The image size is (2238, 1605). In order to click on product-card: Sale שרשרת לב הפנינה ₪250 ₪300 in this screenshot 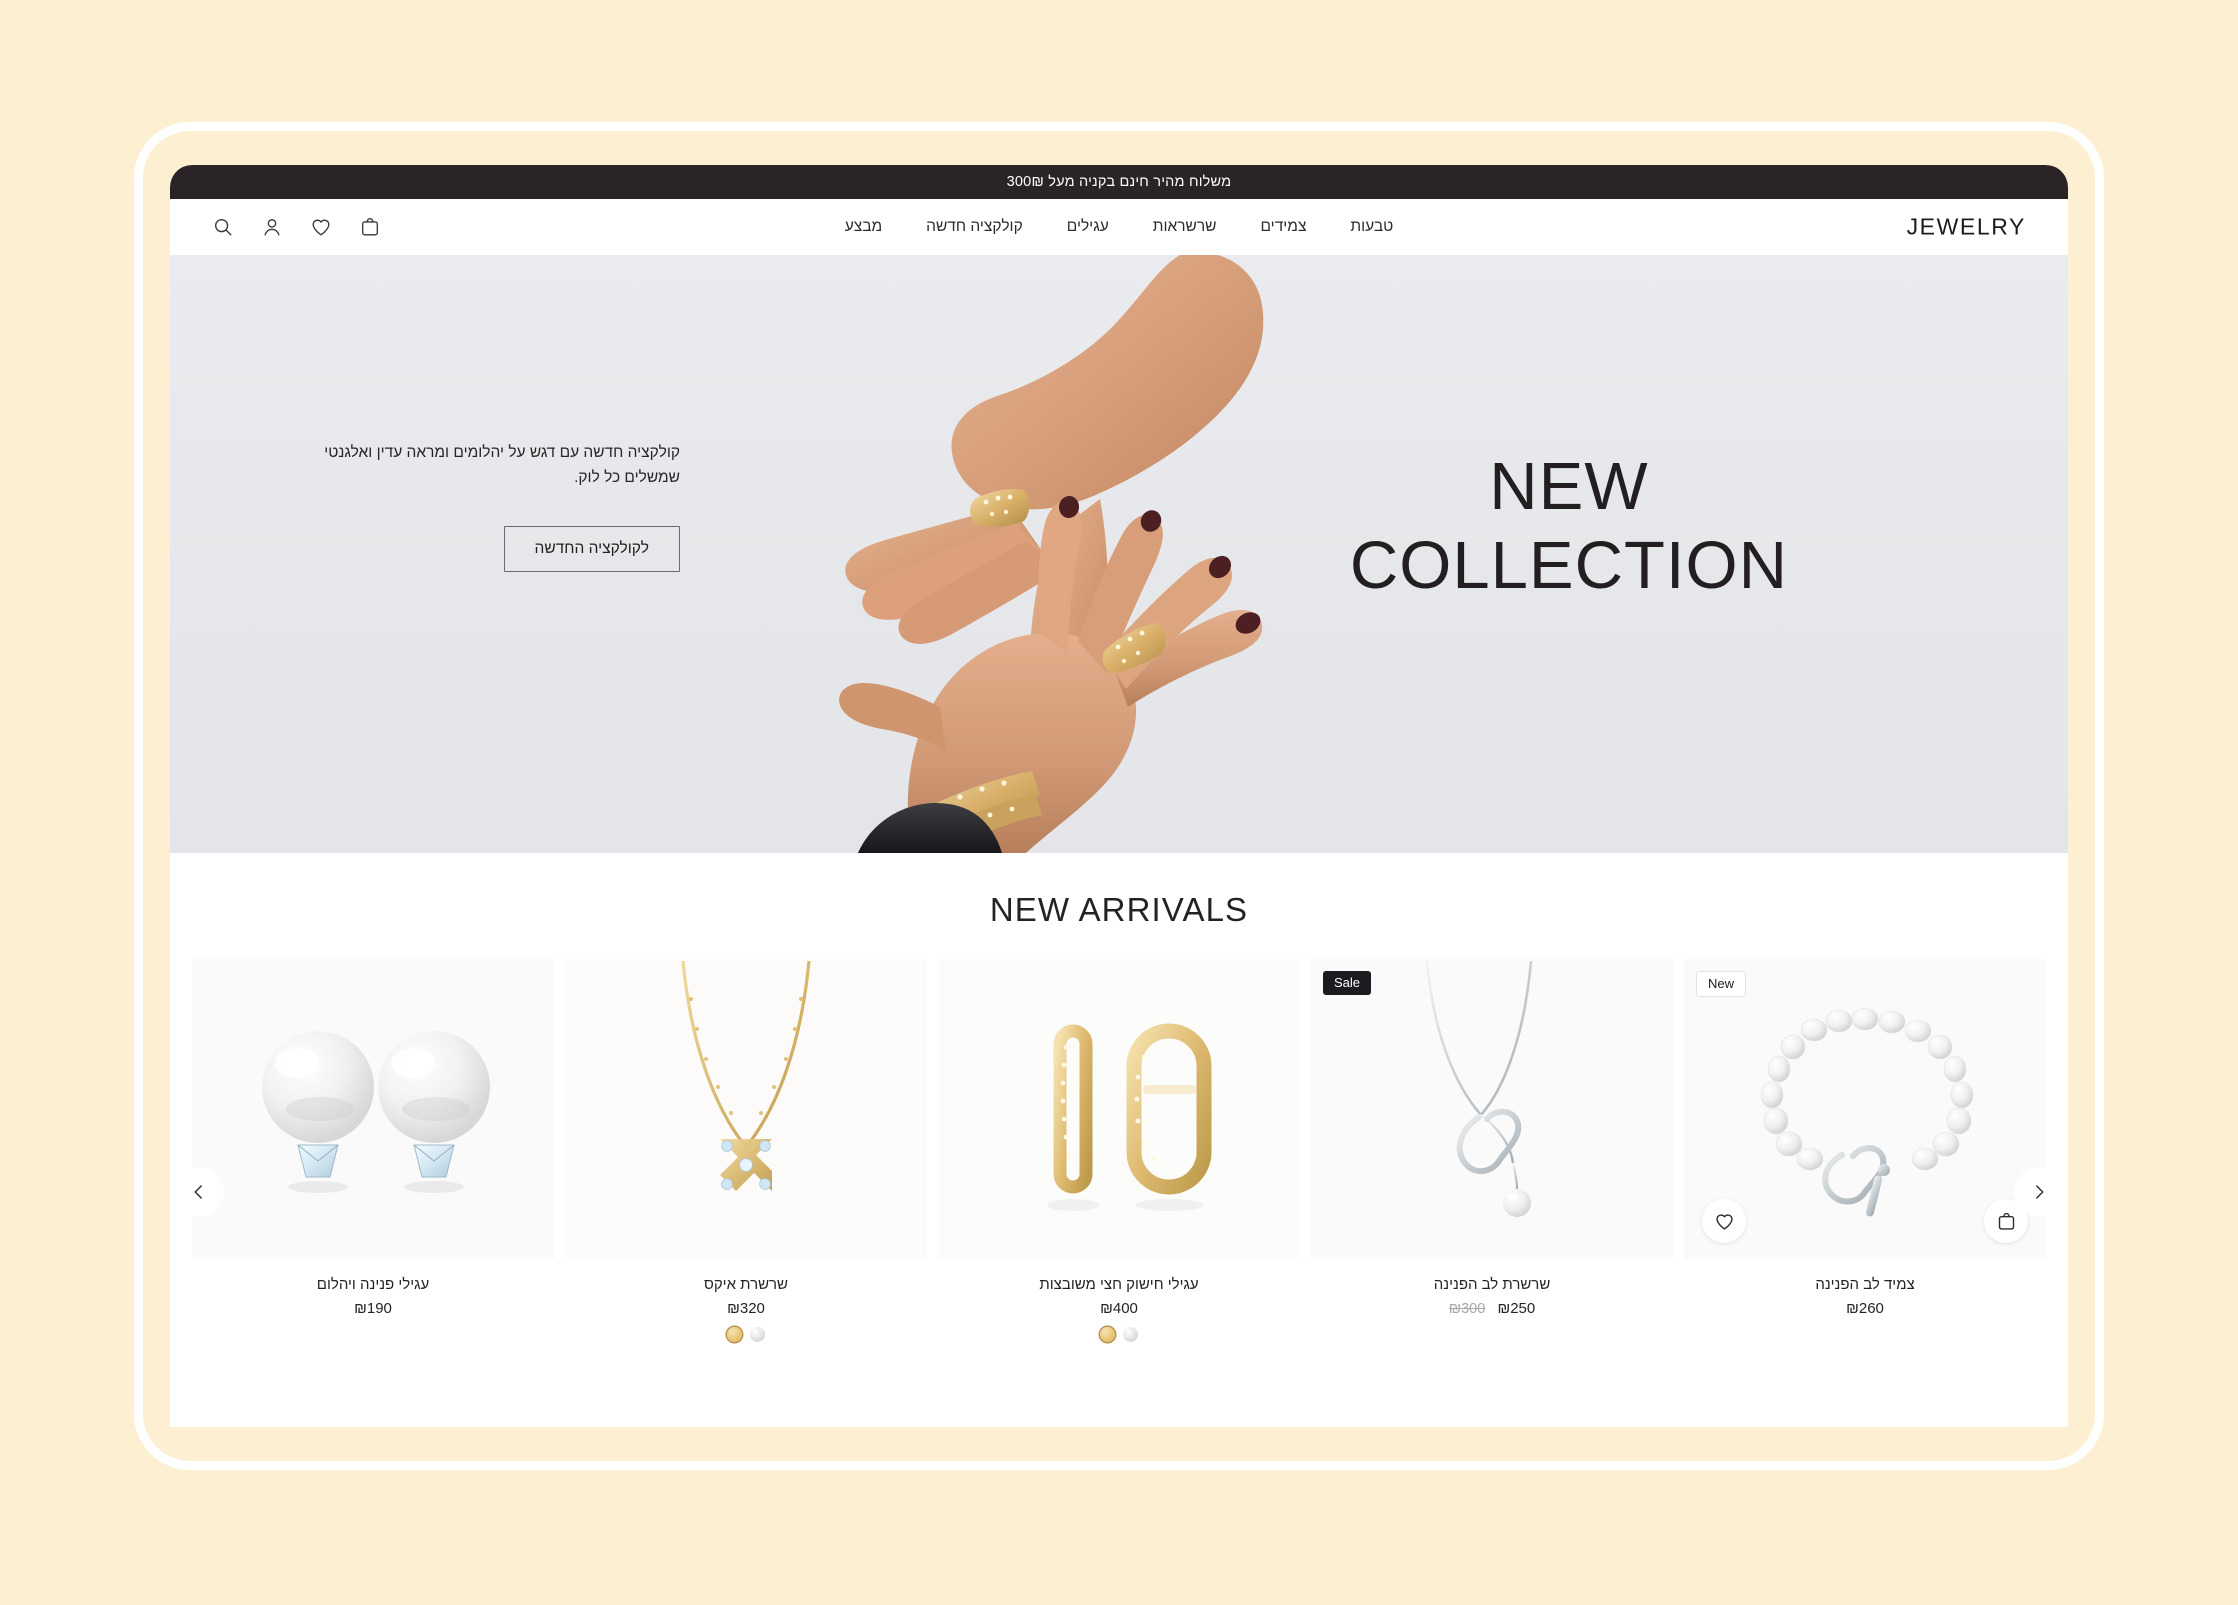, I will do `click(1492, 1150)`.